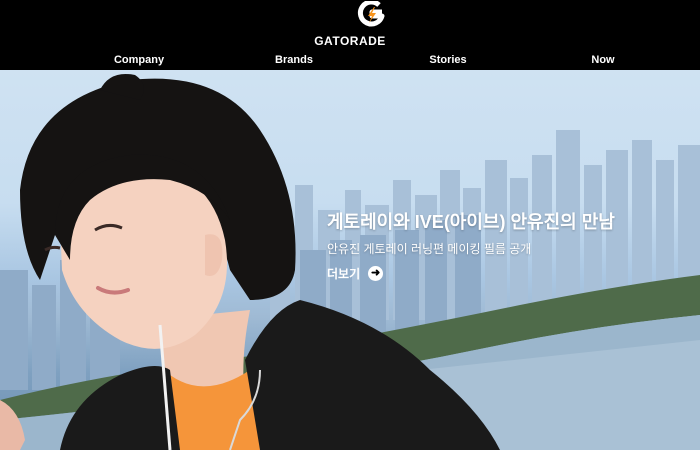 The height and width of the screenshot is (450, 700). Describe the element at coordinates (429, 249) in the screenshot. I see `hero-subline: 안유진 게토레이 러닝편 메이킹 필름 공개` at that location.